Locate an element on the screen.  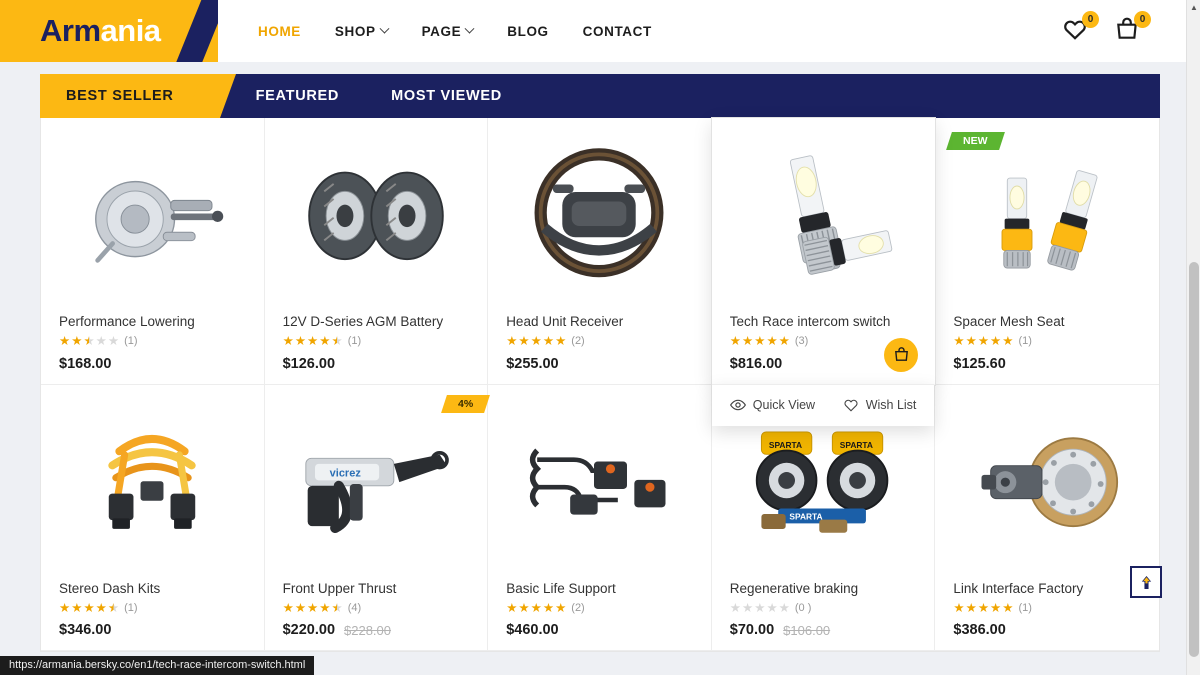
cart-count-badge: 0 is located at coordinates (1142, 19).